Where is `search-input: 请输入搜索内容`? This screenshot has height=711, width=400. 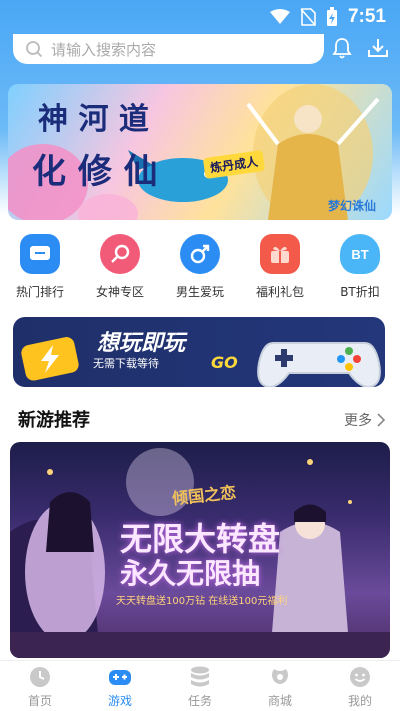
search-input: 请输入搜索内容 is located at coordinates (168, 49).